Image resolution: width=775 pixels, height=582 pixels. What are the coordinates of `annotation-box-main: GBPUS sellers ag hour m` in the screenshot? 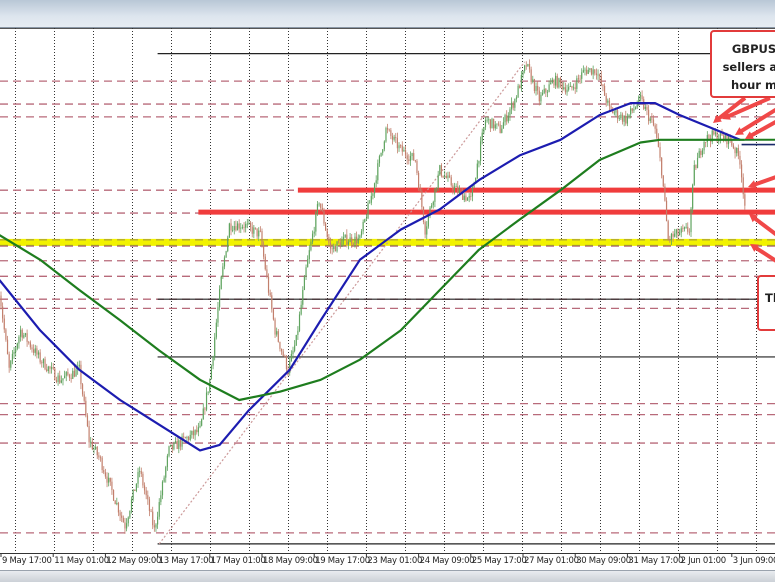 It's located at (742, 64).